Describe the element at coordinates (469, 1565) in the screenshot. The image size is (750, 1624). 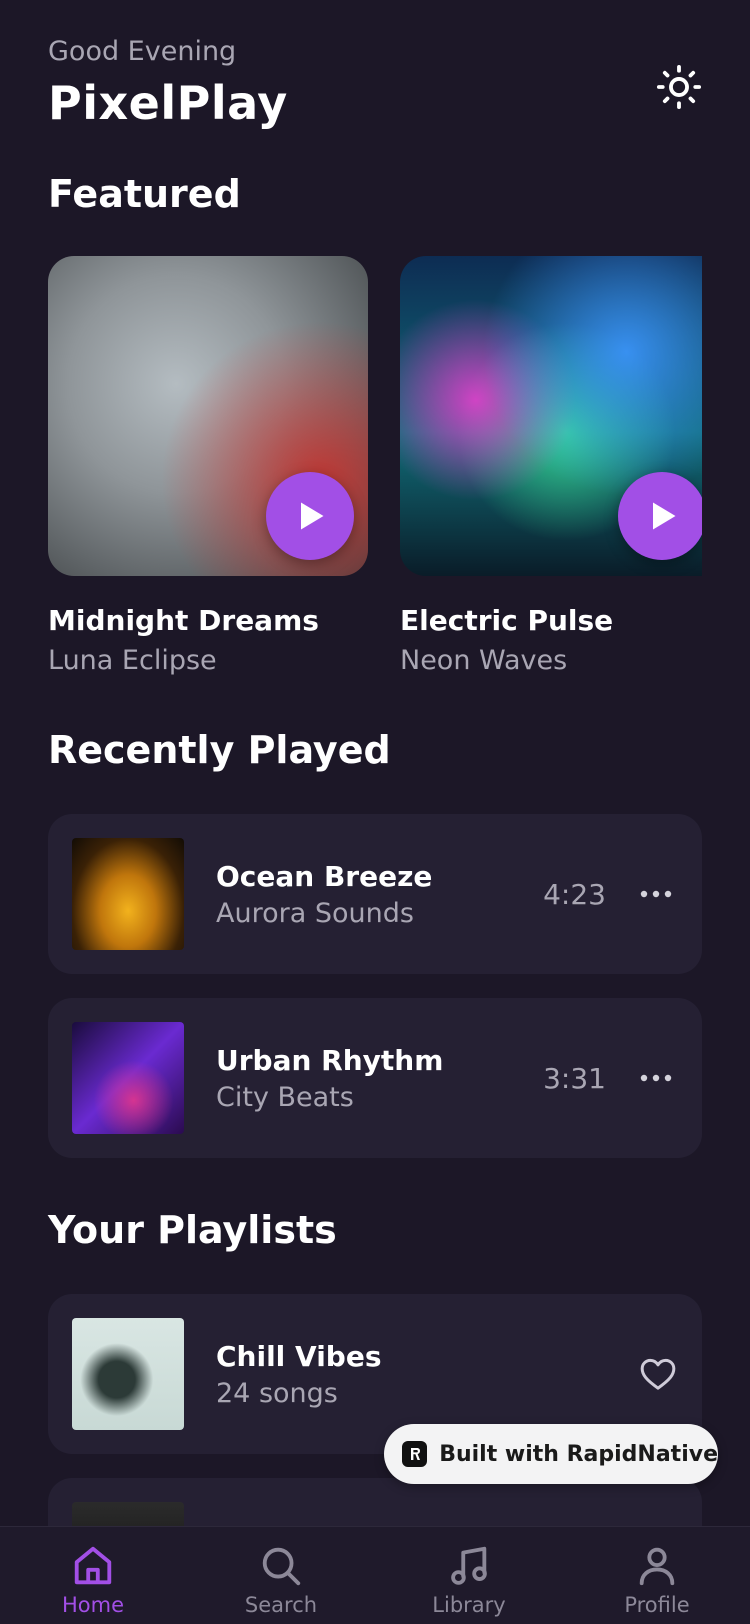
I see `music-note-icon` at that location.